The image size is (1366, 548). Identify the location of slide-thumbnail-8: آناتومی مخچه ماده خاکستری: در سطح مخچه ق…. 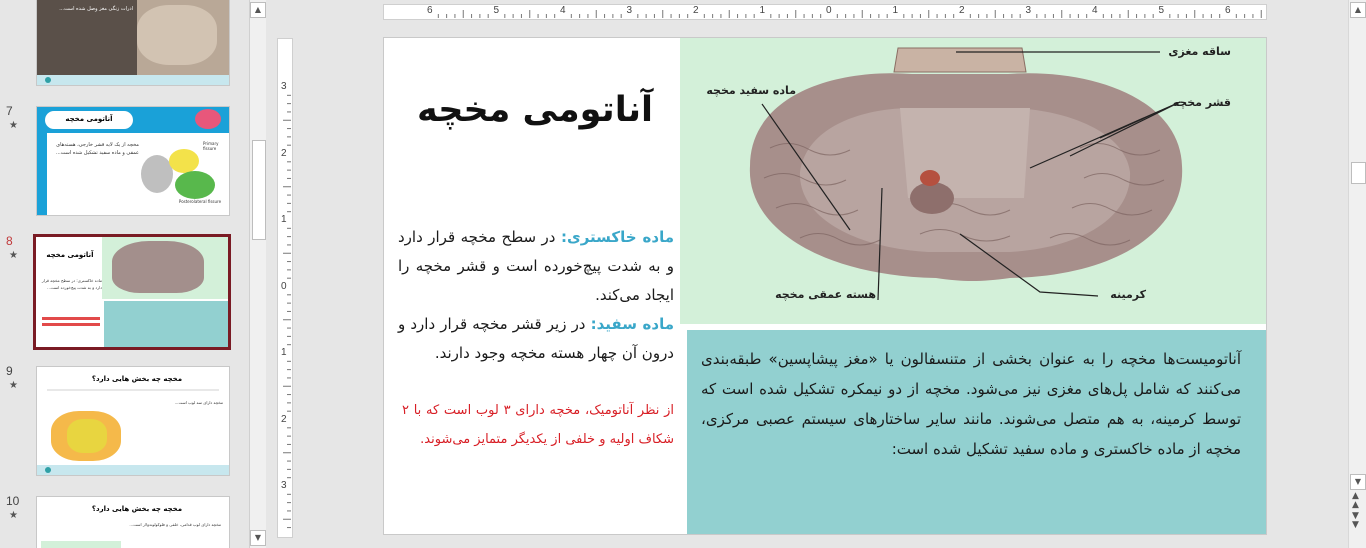
(132, 292).